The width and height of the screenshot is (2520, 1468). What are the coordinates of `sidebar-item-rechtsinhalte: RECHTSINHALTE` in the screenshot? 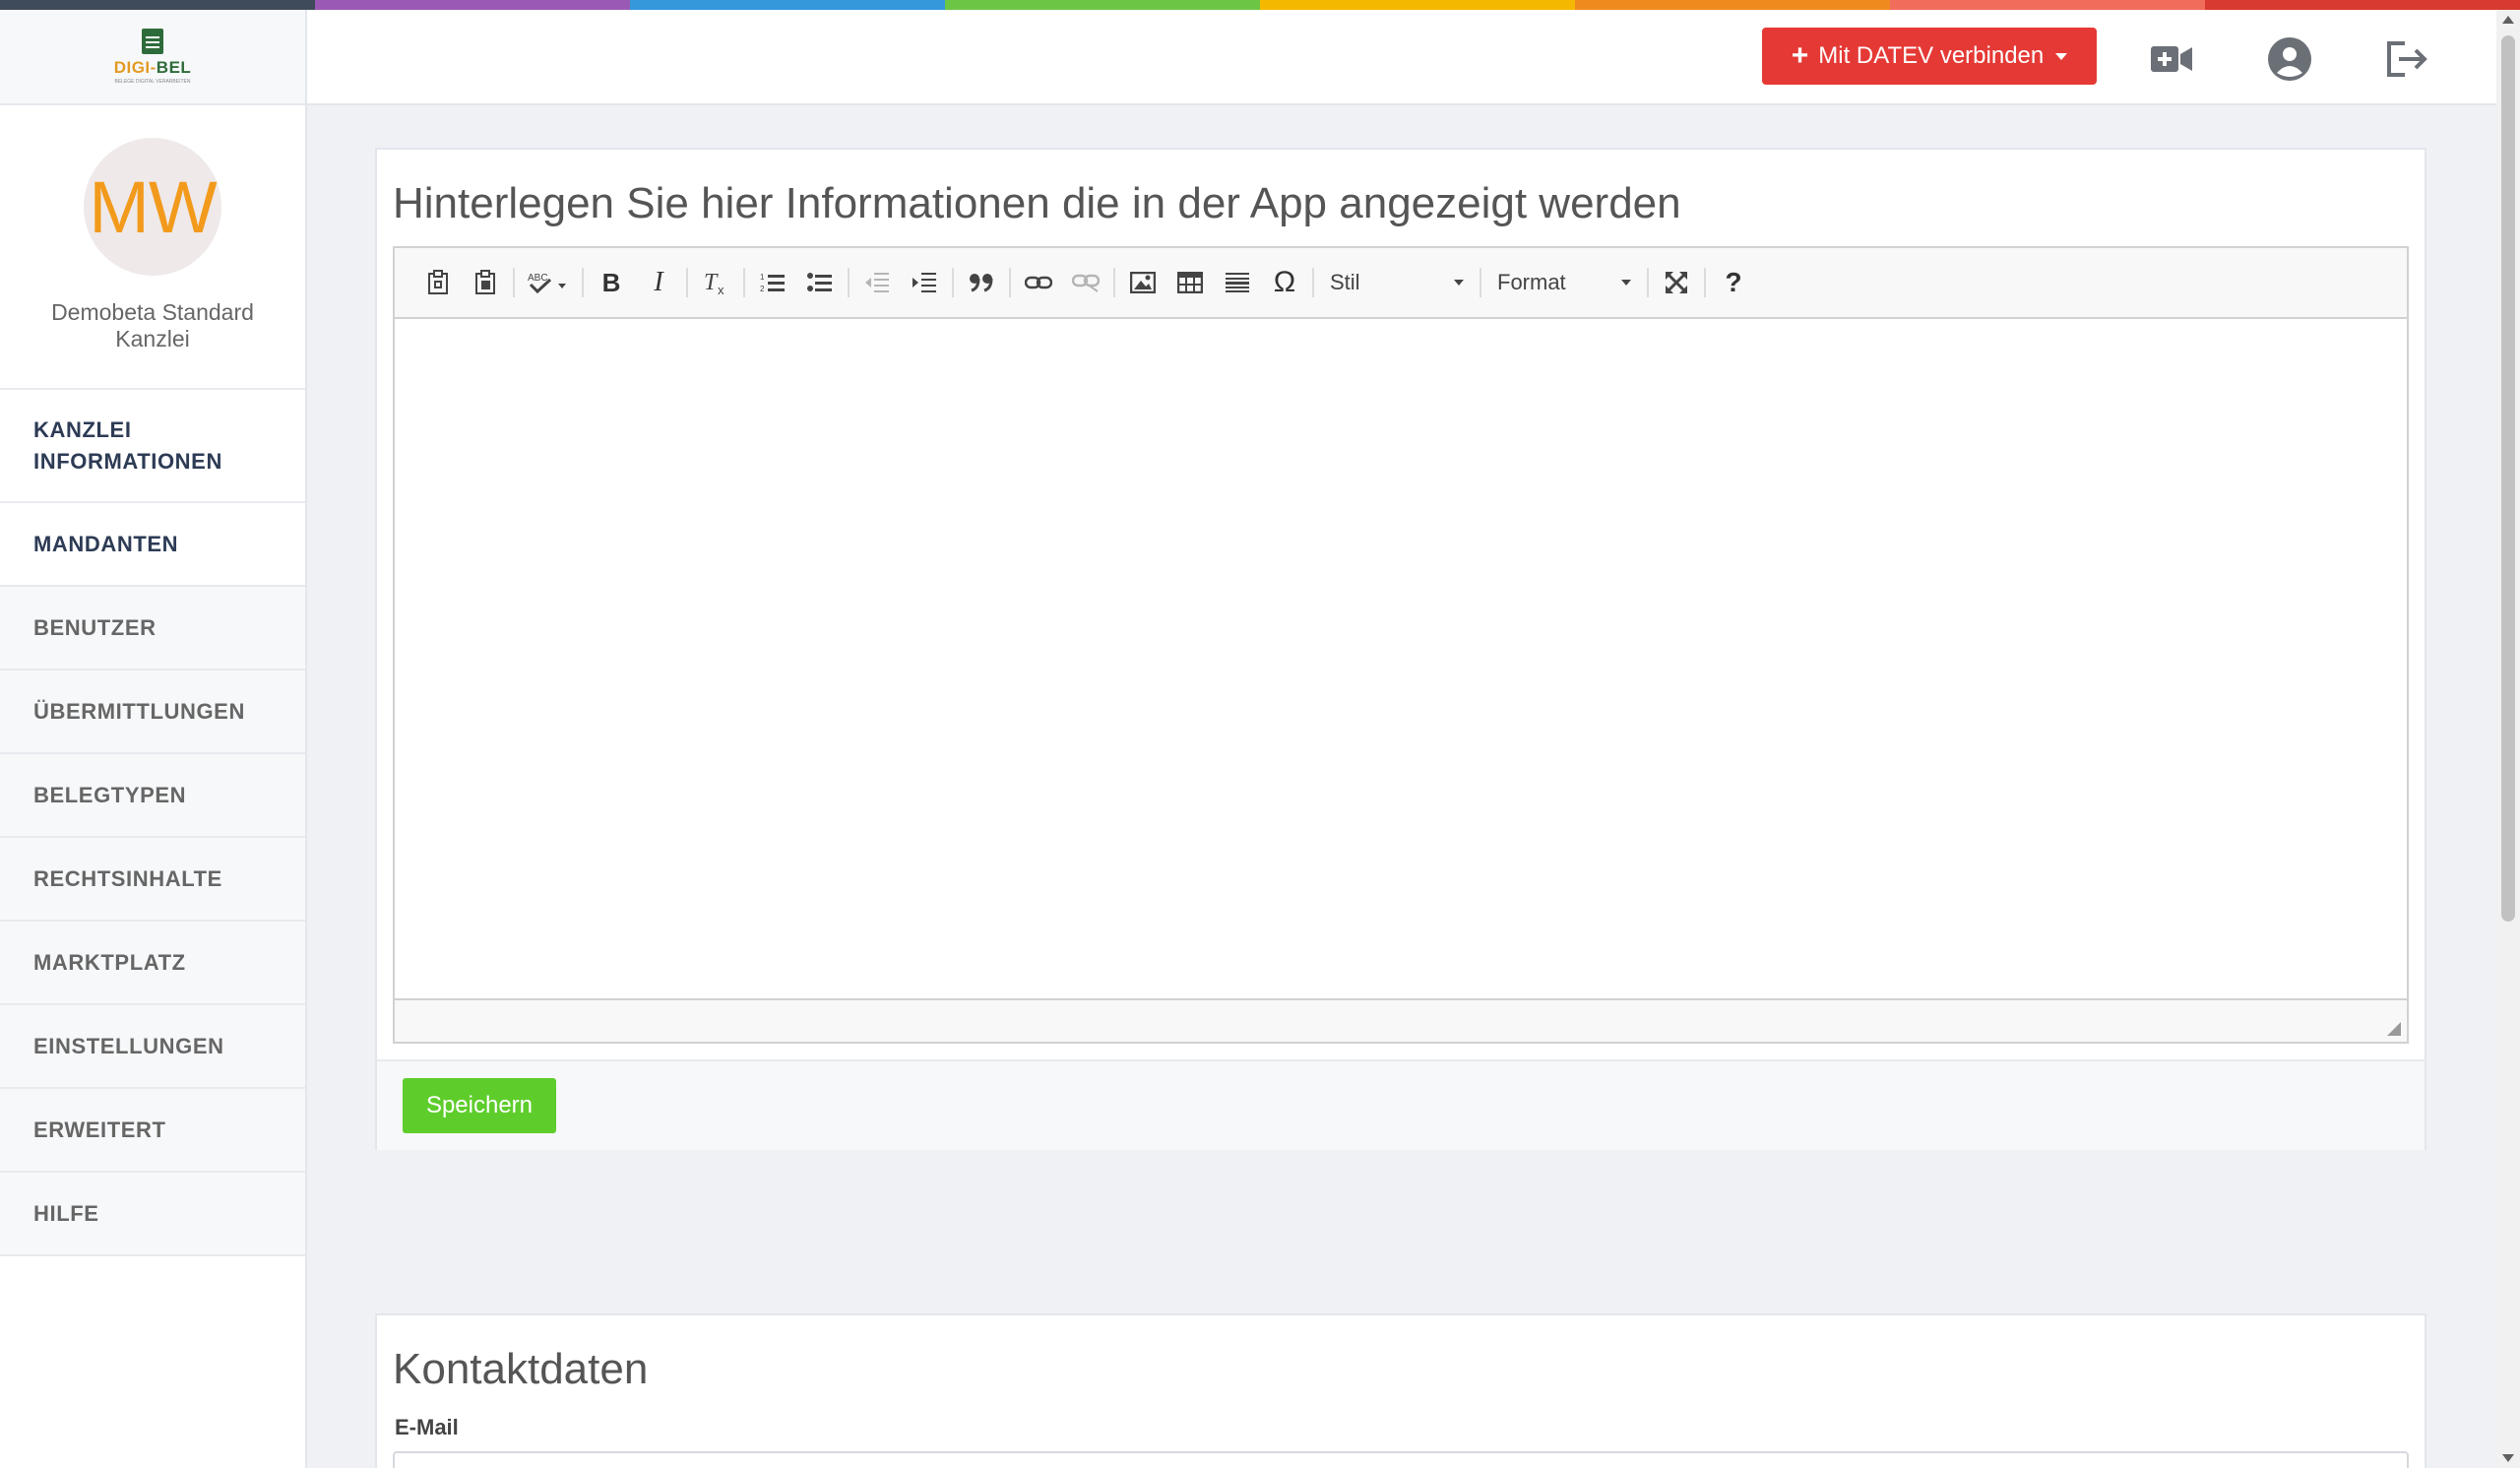 It's located at (152, 880).